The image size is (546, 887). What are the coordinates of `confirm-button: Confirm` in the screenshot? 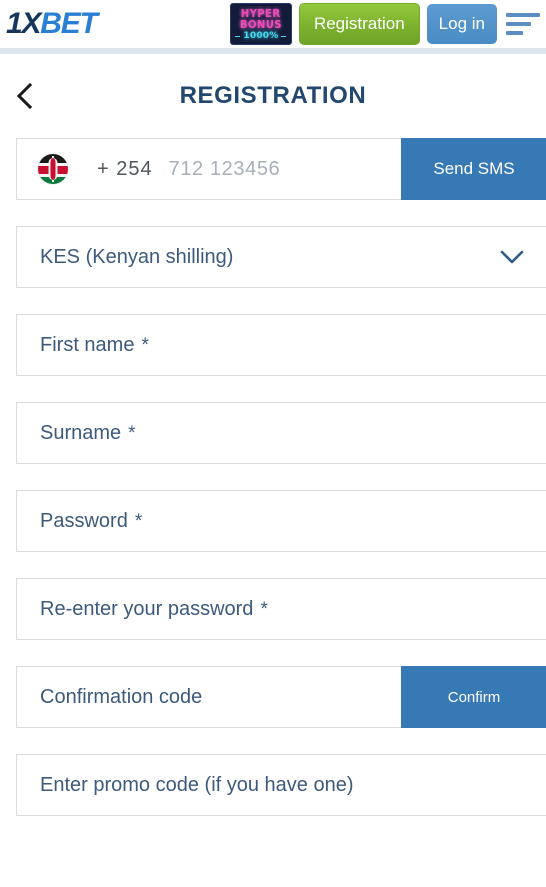 It's located at (473, 697).